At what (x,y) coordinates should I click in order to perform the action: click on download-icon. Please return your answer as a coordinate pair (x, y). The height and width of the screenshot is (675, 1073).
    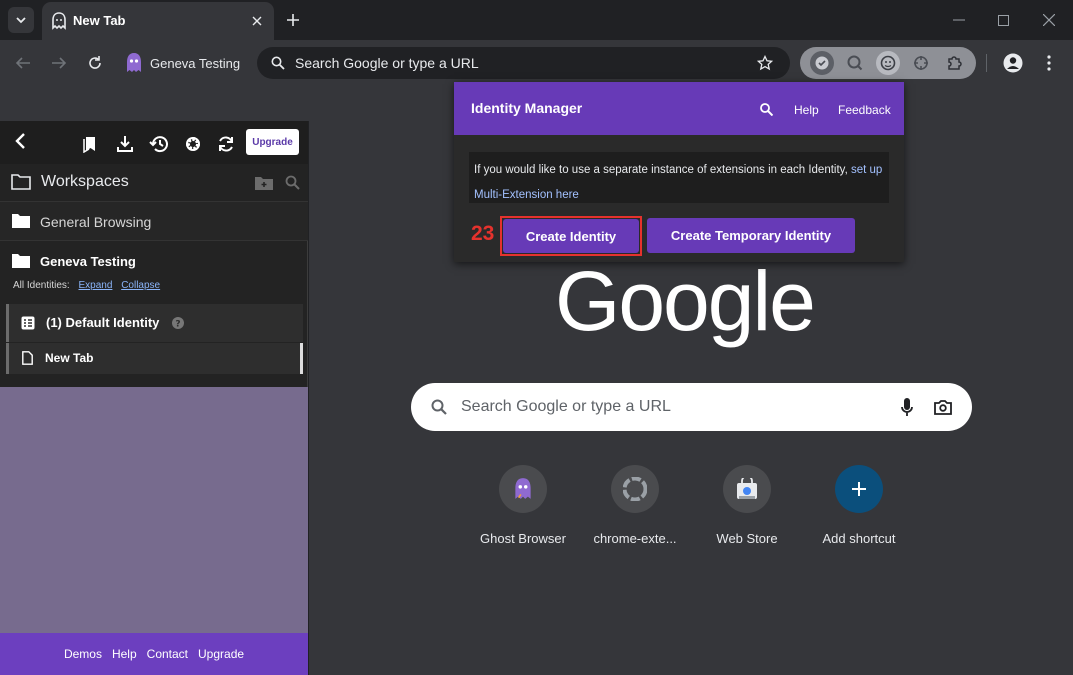
    Looking at the image, I should click on (125, 144).